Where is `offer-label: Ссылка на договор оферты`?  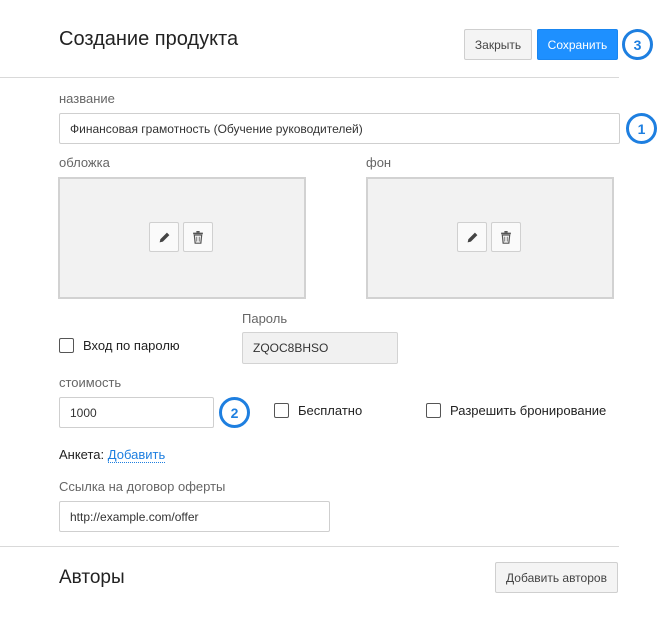
offer-label: Ссылка на договор оферты is located at coordinates (142, 486).